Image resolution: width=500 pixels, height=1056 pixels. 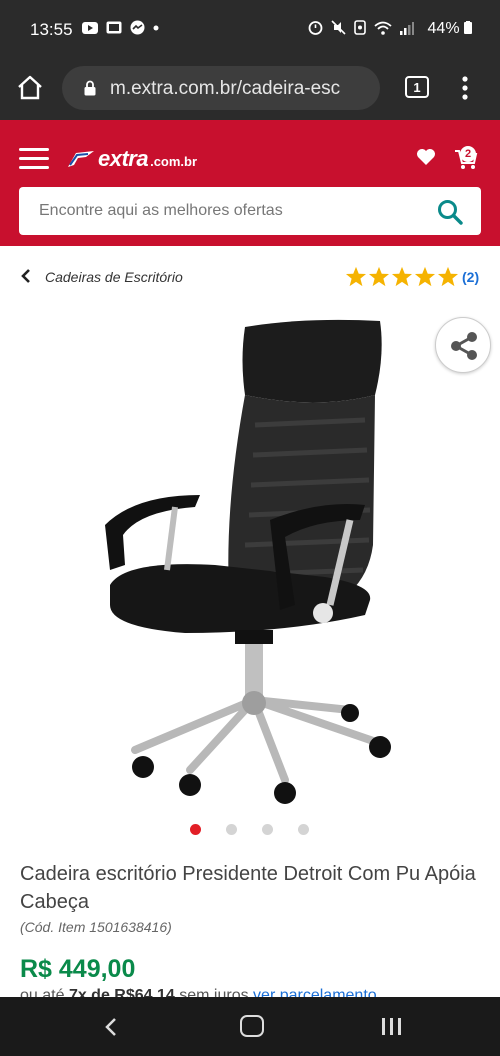 What do you see at coordinates (111, 1027) in the screenshot?
I see `back-icon` at bounding box center [111, 1027].